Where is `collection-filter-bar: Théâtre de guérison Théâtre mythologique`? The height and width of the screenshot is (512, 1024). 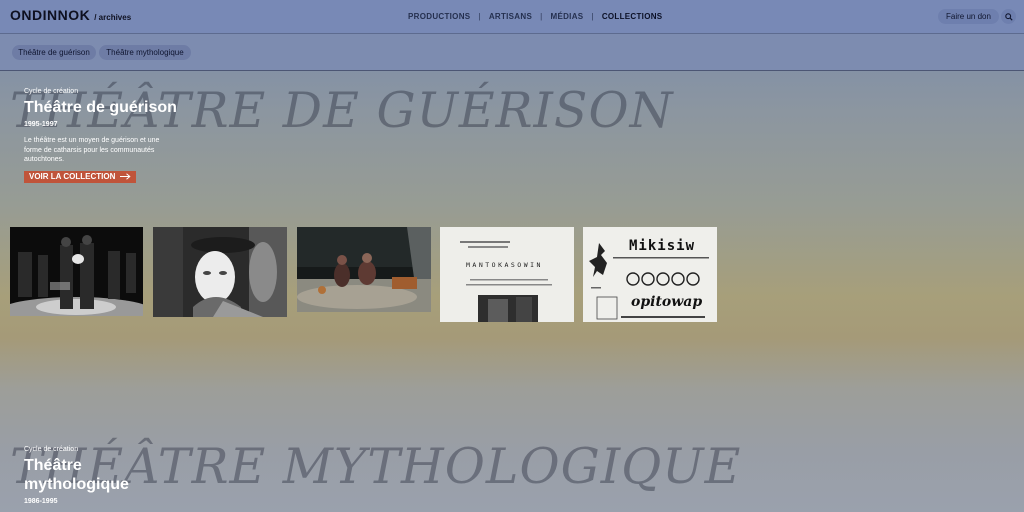
collection-filter-bar: Théâtre de guérison Théâtre mythologique is located at coordinates (512, 52).